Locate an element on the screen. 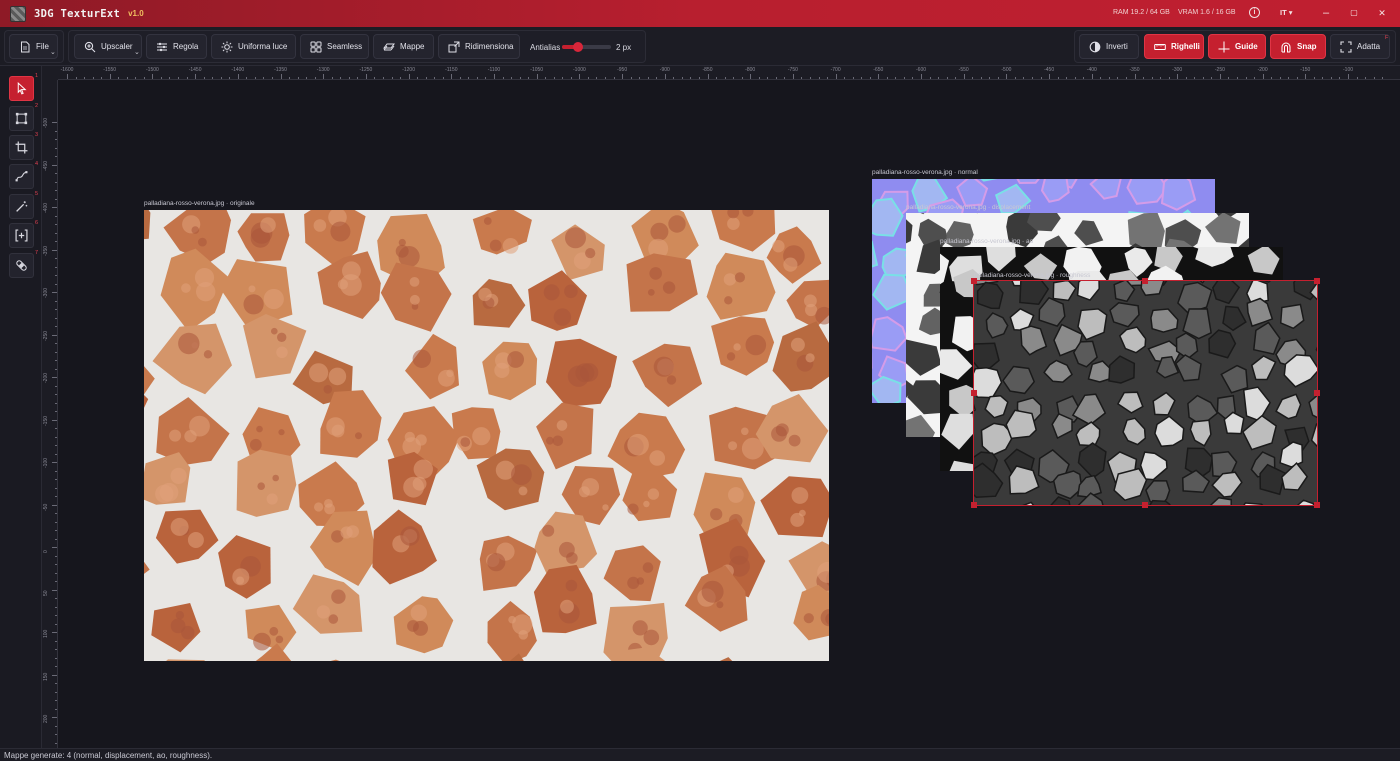 This screenshot has height=761, width=1400. sun-icon is located at coordinates (227, 47).